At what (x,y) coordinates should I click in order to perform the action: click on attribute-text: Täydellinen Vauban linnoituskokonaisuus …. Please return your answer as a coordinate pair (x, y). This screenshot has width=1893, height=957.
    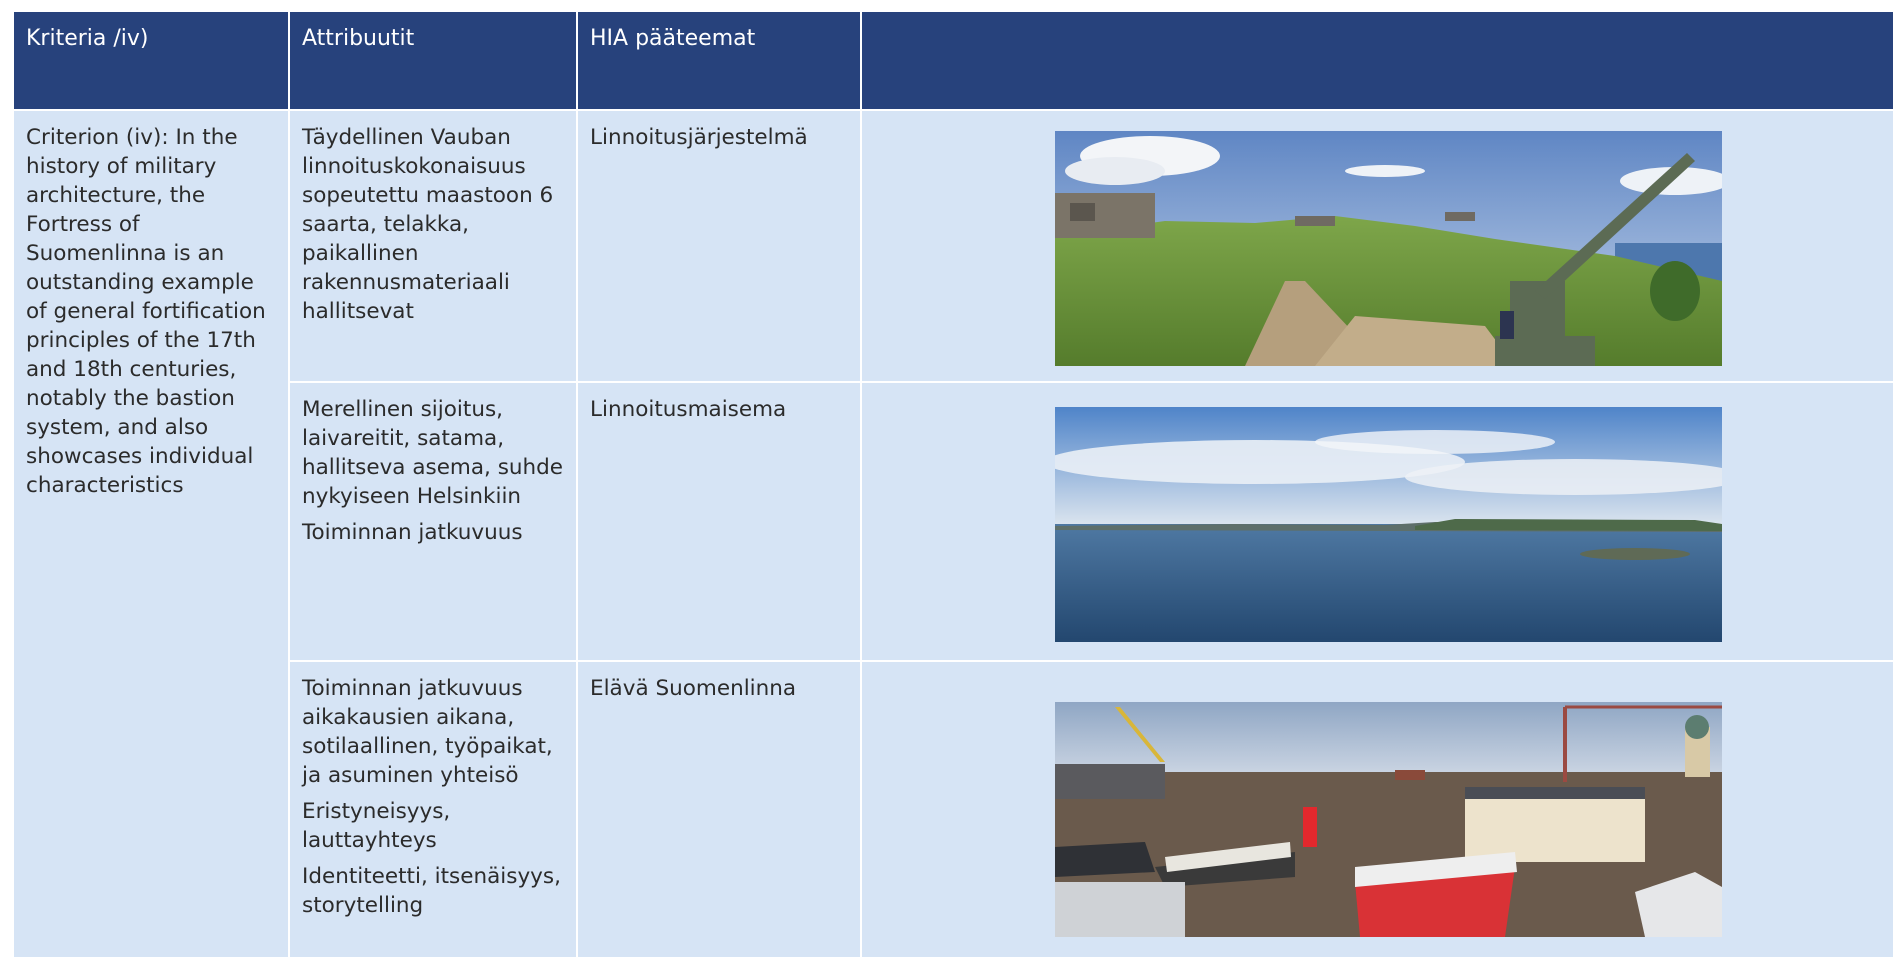
    Looking at the image, I should click on (428, 224).